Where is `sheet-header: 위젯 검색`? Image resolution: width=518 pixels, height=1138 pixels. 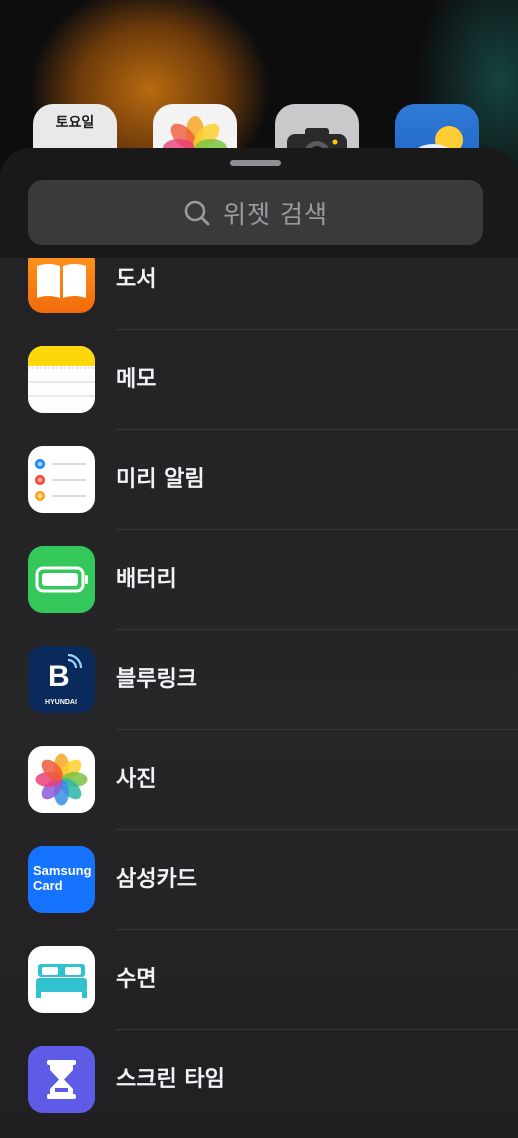
sheet-header: 위젯 검색 is located at coordinates (259, 203).